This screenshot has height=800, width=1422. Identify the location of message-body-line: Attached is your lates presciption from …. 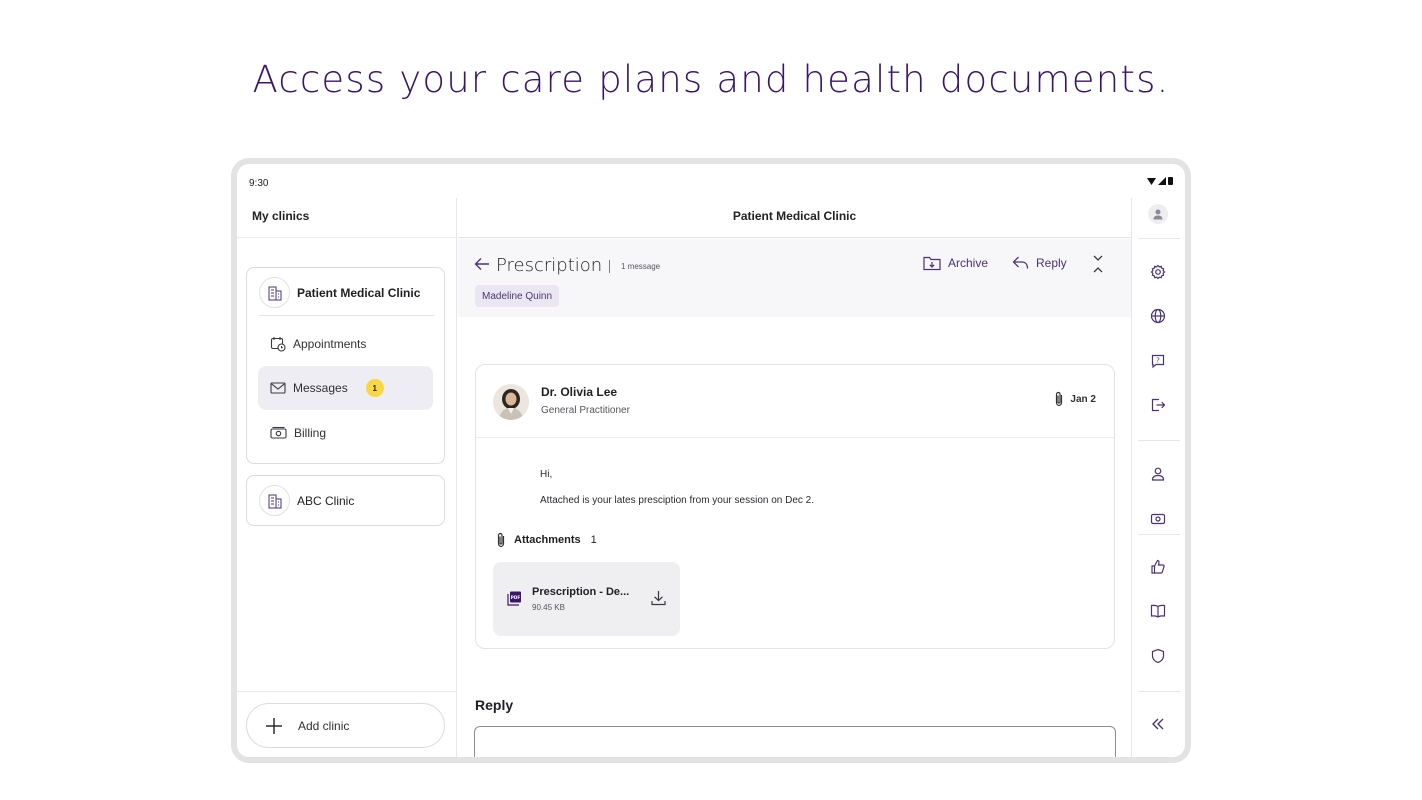
(677, 500).